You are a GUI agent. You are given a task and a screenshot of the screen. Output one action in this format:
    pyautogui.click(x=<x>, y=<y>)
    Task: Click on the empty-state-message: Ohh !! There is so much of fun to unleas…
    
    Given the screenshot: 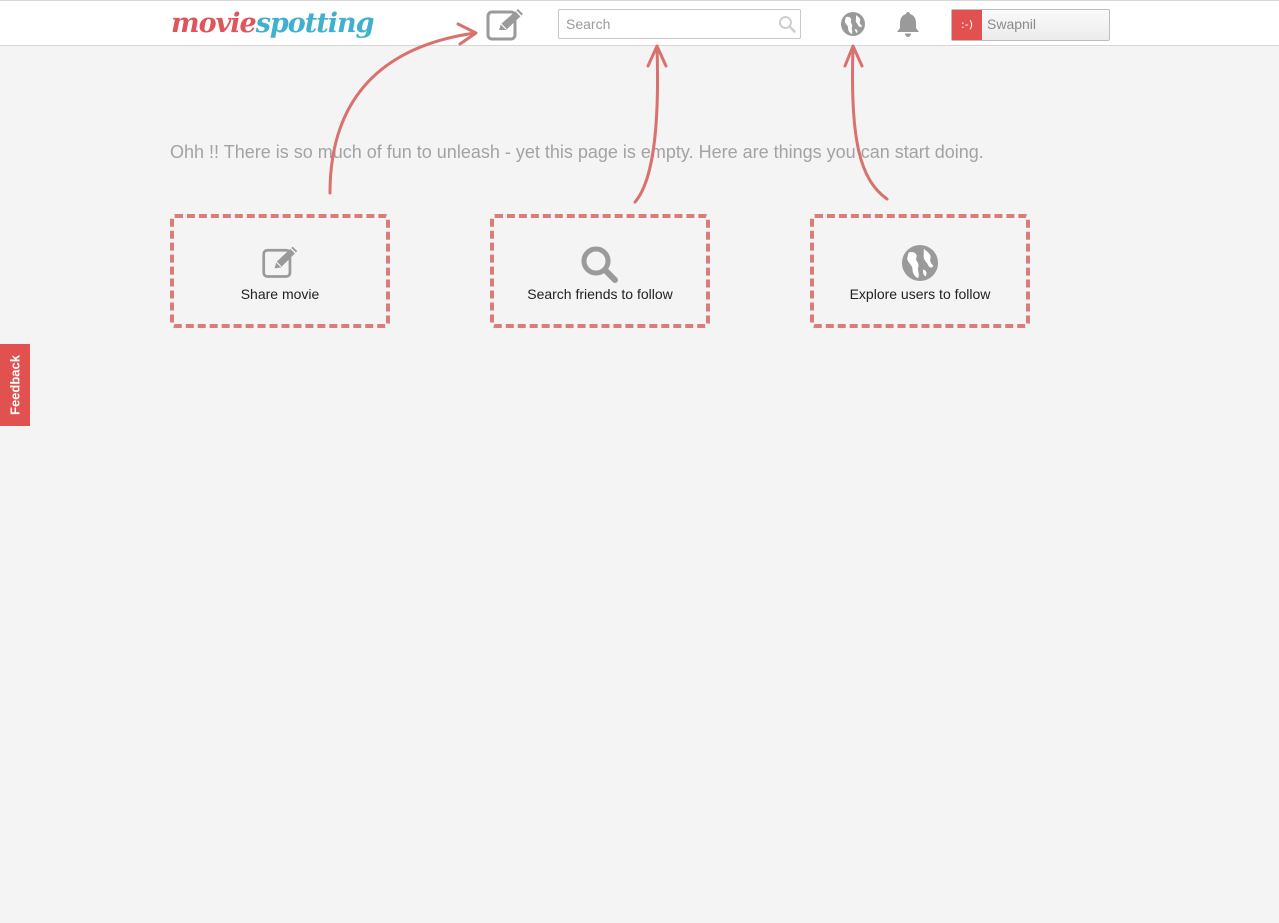 What is the action you would take?
    pyautogui.click(x=577, y=152)
    